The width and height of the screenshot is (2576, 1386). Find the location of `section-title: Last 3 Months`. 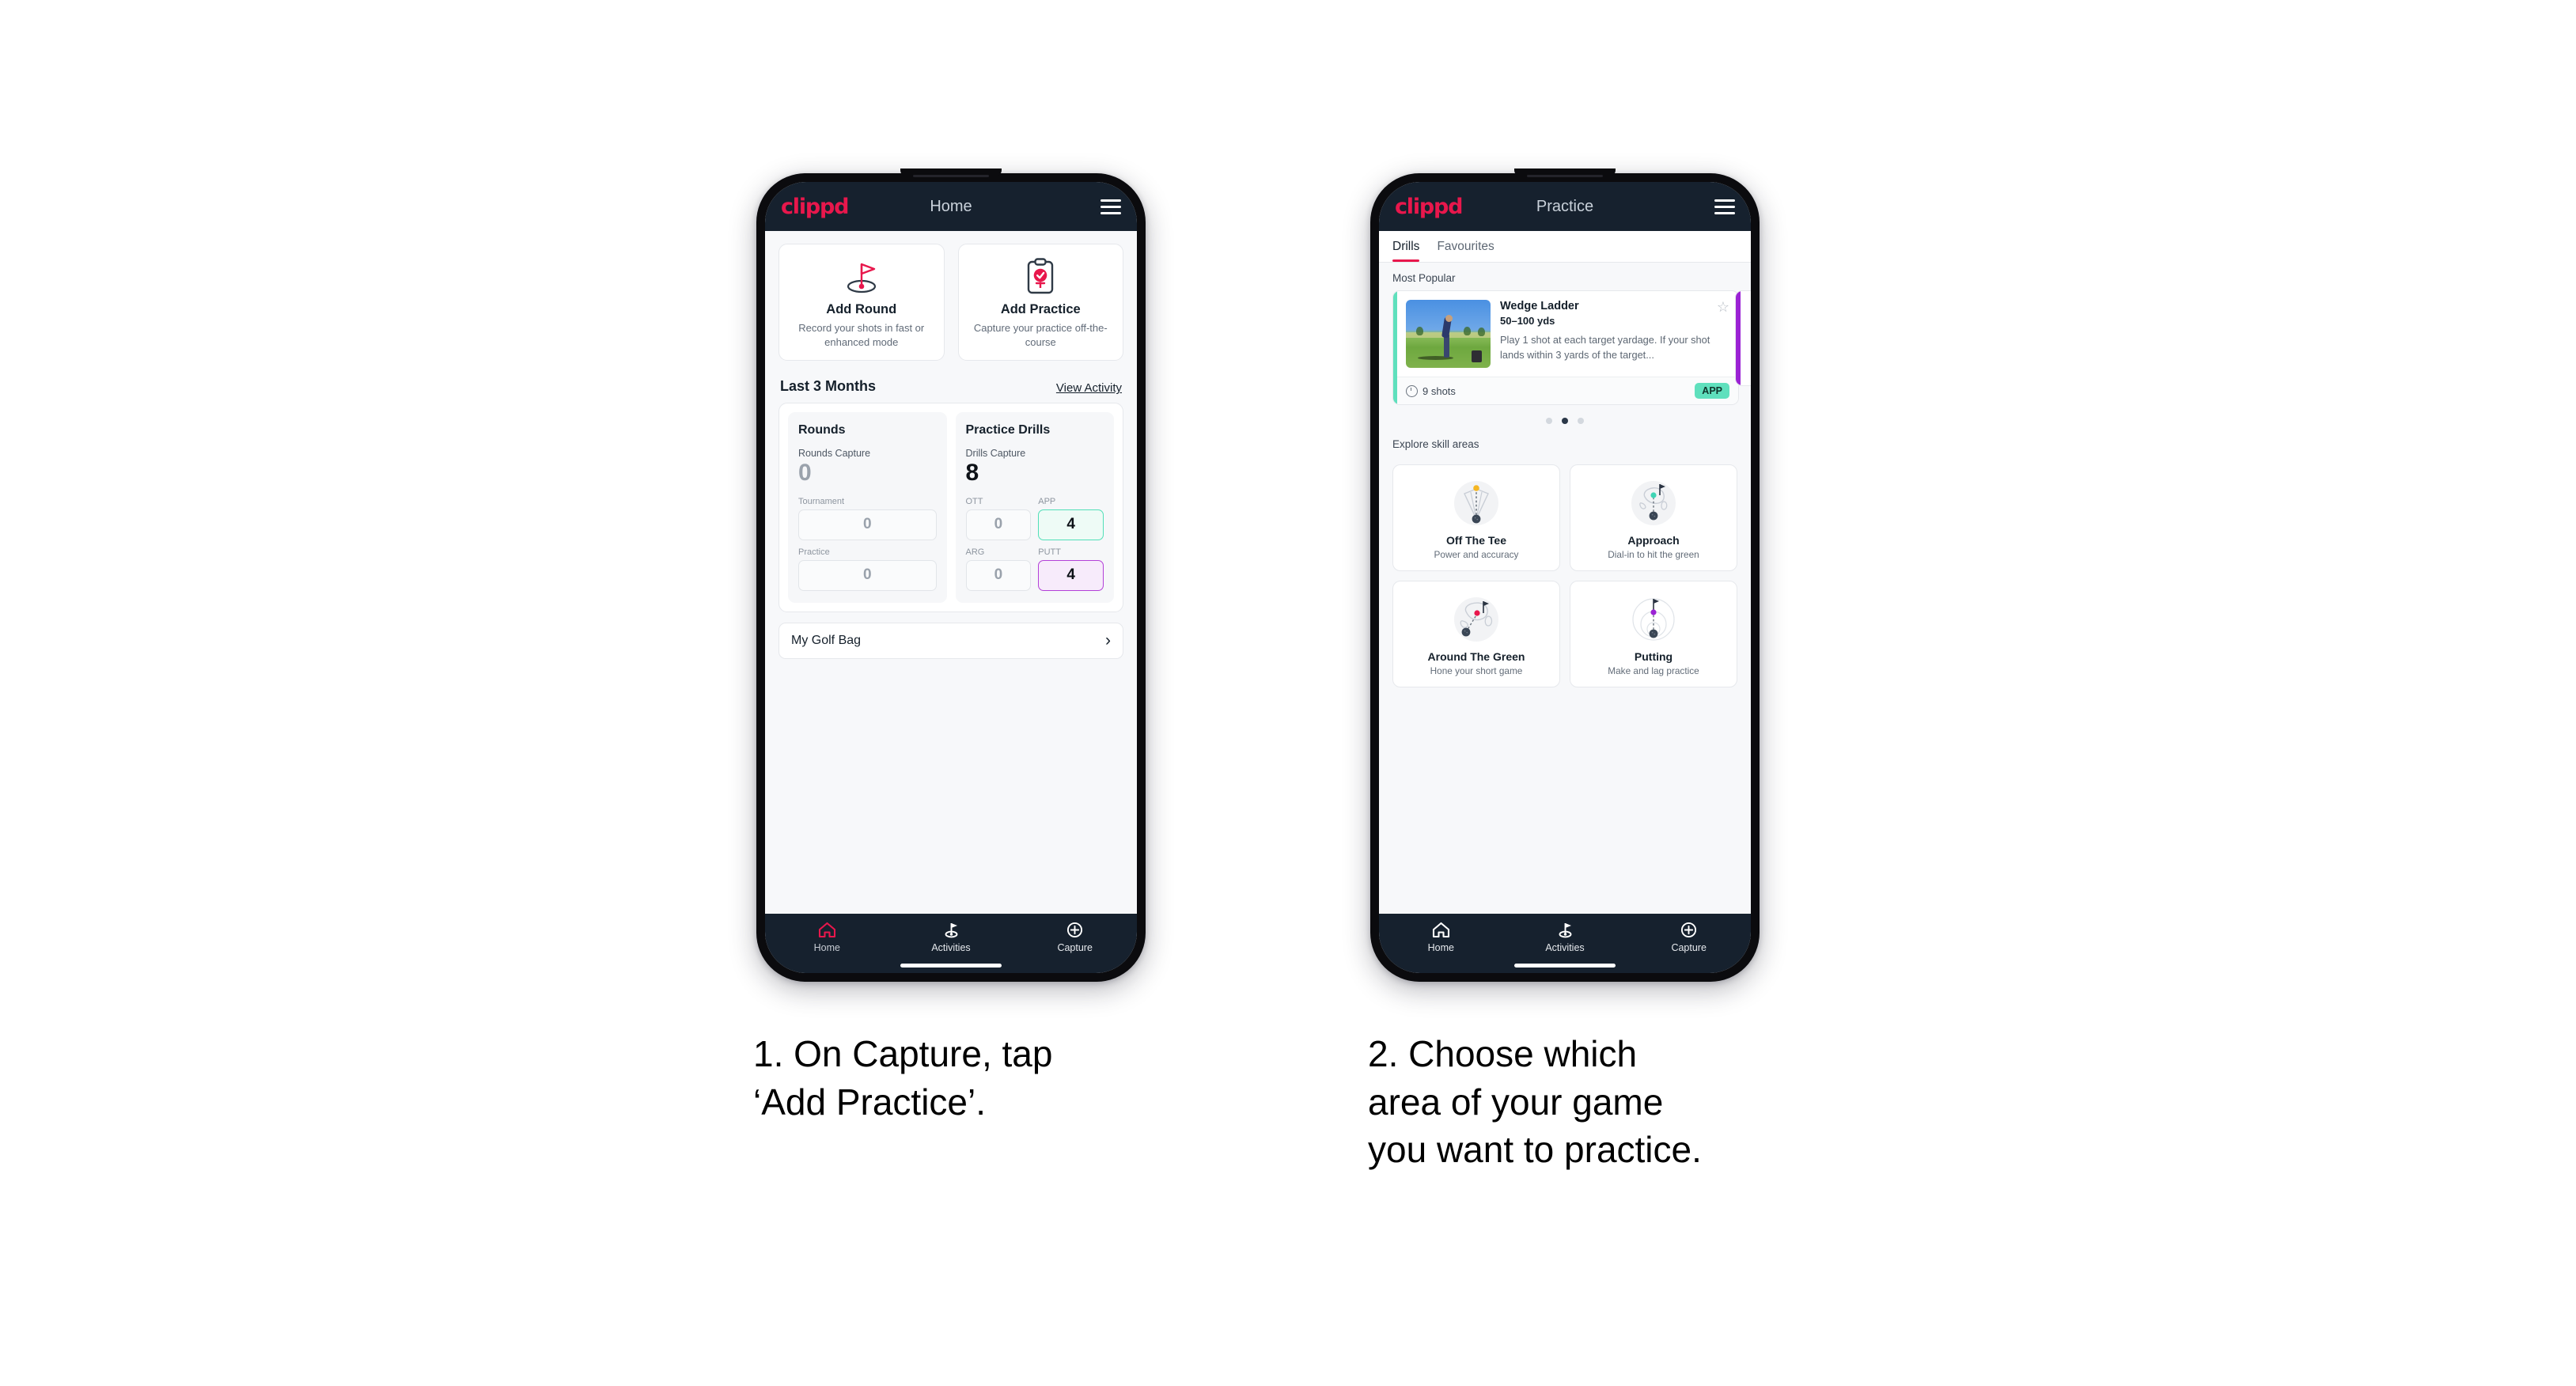

section-title: Last 3 Months is located at coordinates (828, 387).